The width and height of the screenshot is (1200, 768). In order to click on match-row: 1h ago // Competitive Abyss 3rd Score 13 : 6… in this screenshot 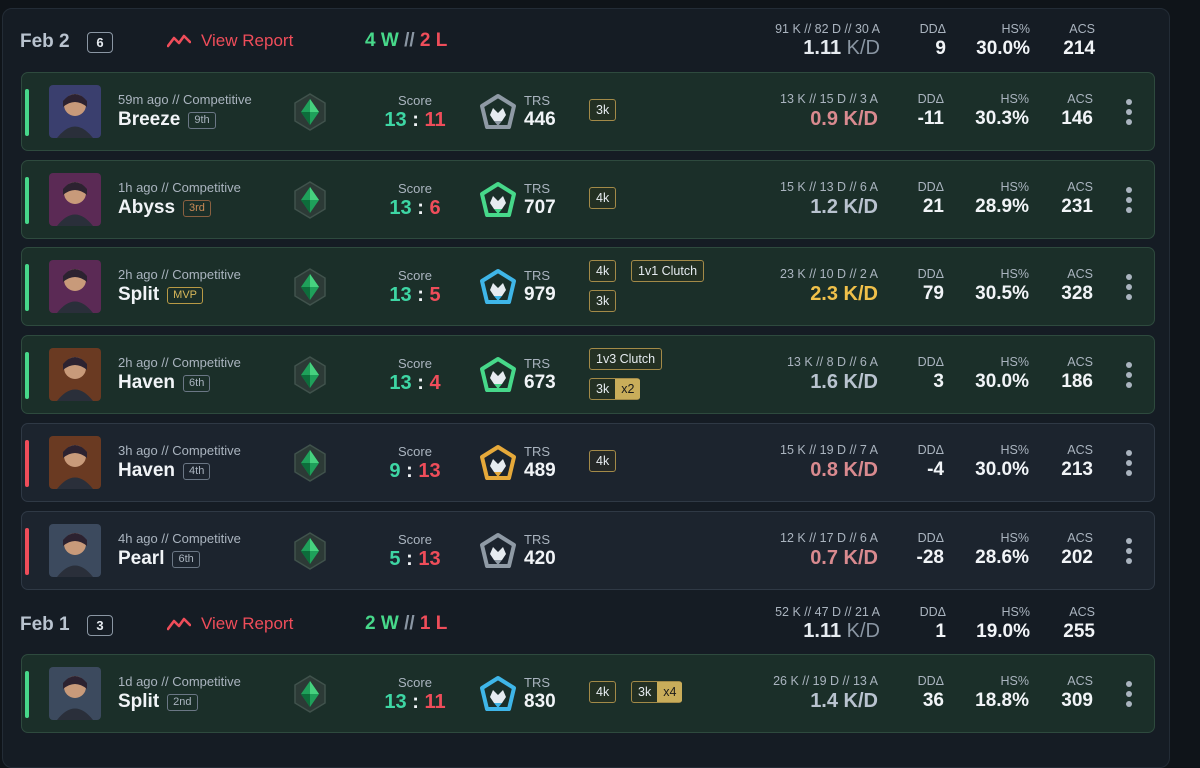, I will do `click(588, 199)`.